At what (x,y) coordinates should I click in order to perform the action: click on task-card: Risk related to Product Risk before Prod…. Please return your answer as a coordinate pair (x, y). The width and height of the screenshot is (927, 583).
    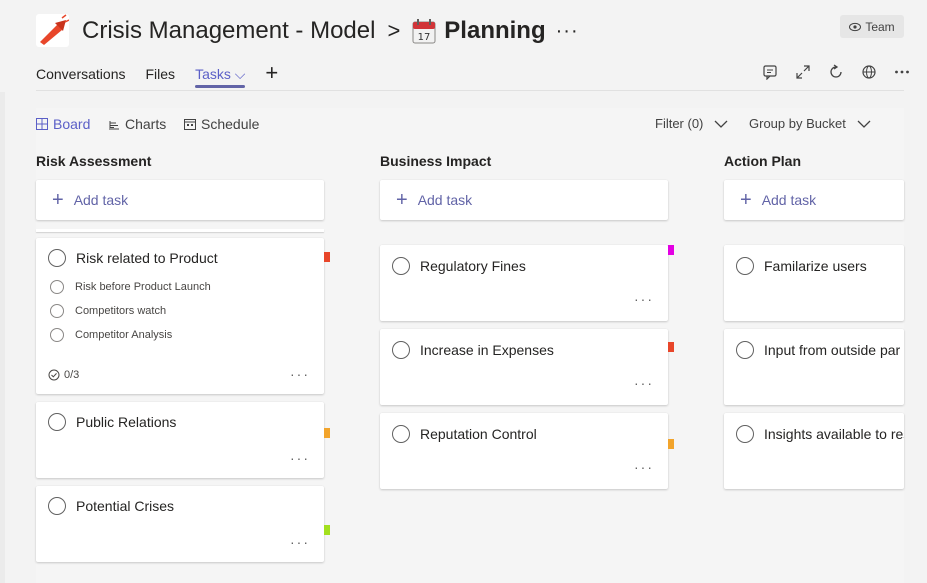
    Looking at the image, I should click on (180, 316).